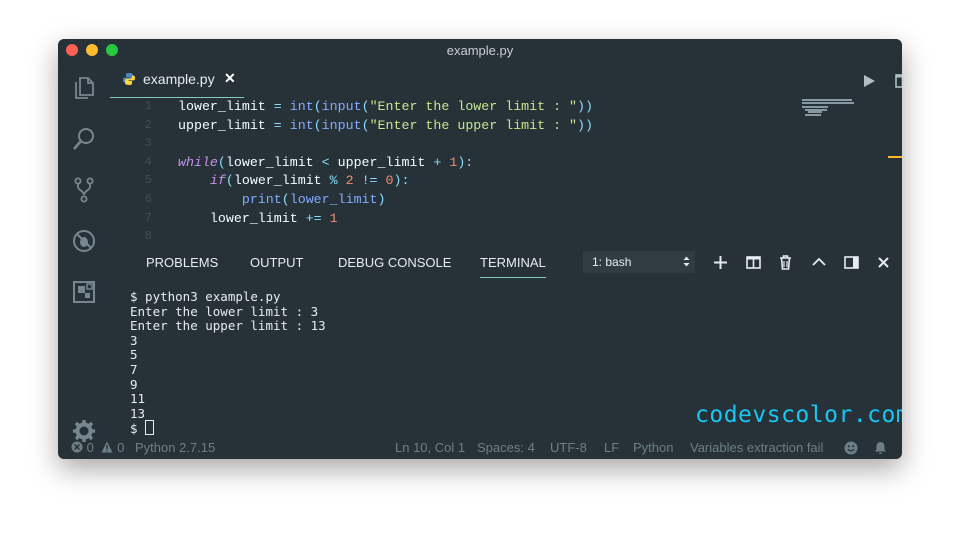 This screenshot has width=960, height=535. I want to click on line-number: 2, so click(148, 124).